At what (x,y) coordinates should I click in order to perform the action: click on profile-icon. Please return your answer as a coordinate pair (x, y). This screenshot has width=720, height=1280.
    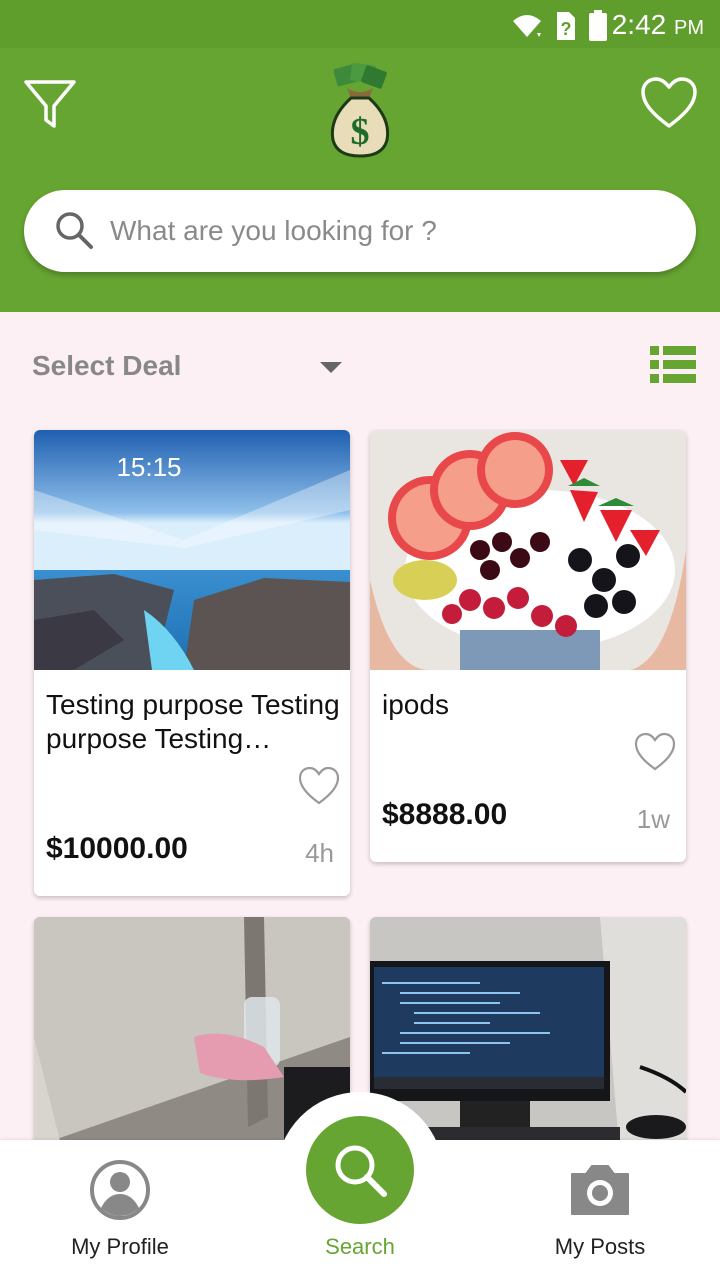
    Looking at the image, I should click on (120, 1190).